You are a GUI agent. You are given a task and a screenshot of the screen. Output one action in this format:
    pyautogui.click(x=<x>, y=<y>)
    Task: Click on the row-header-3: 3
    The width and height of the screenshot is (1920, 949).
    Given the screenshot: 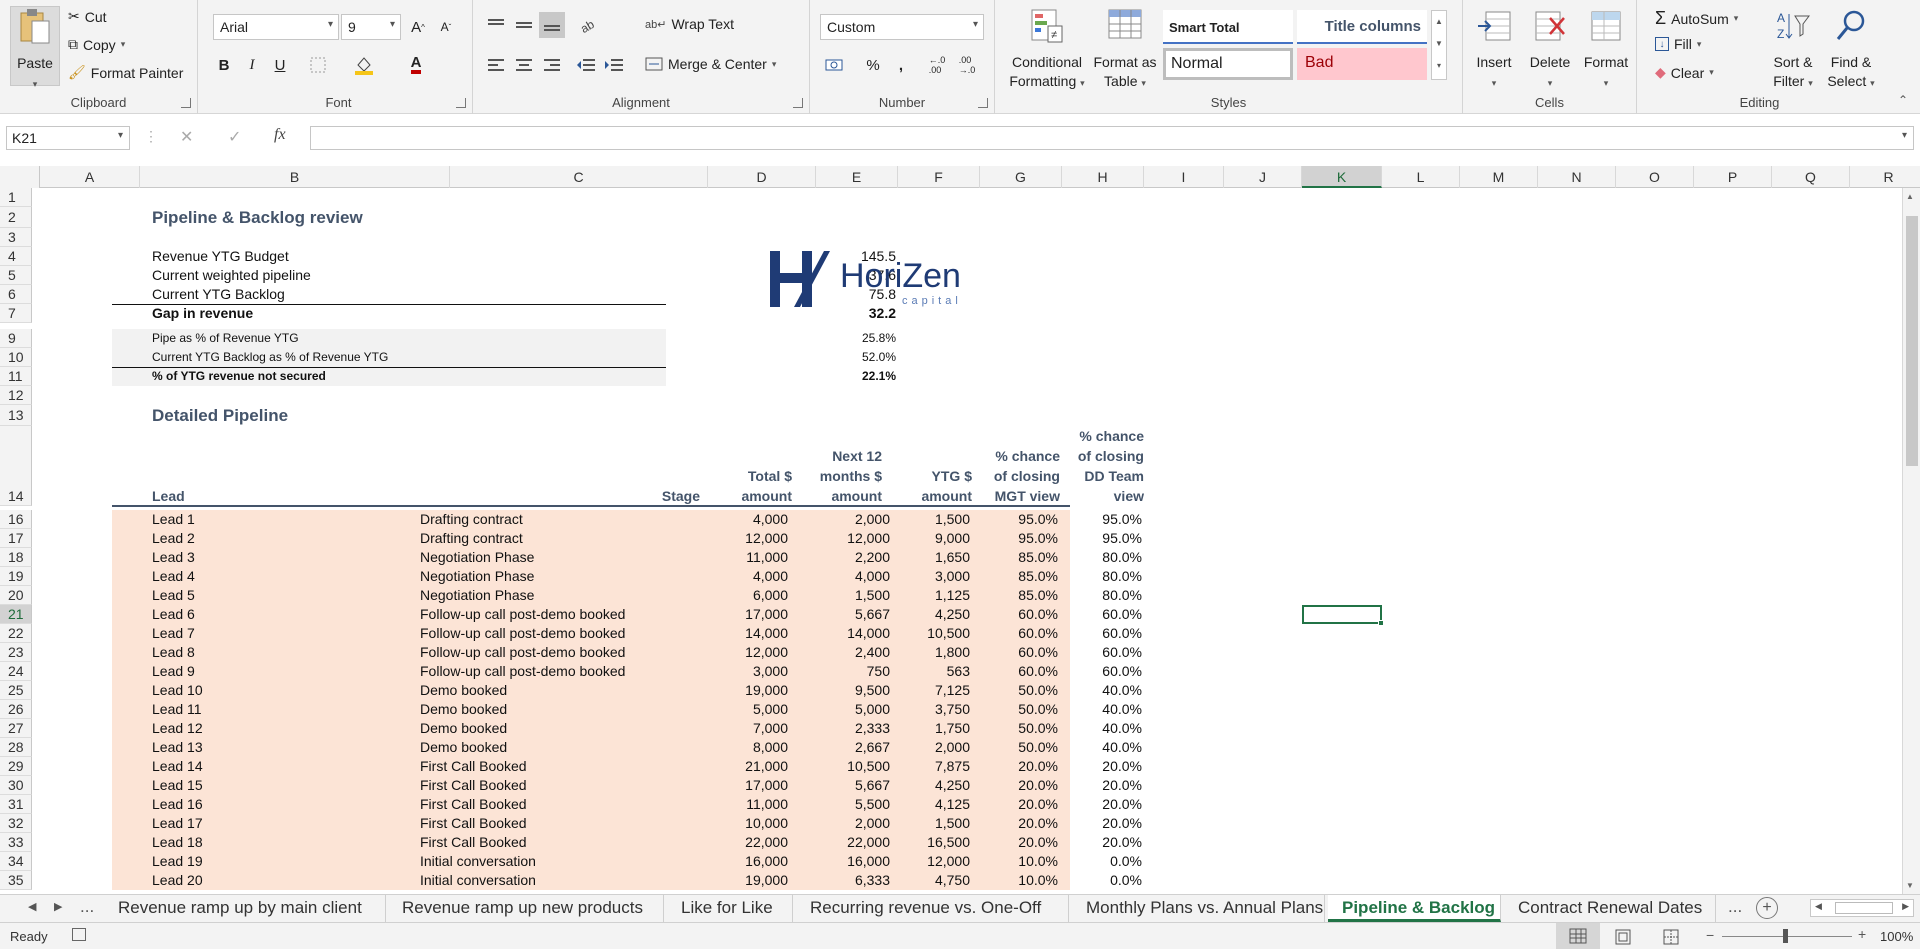 What is the action you would take?
    pyautogui.click(x=16, y=237)
    